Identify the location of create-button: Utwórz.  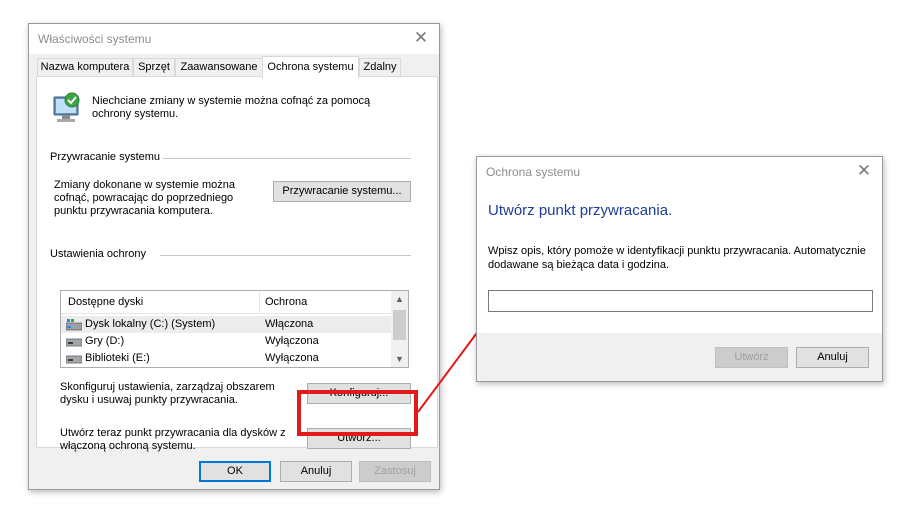
(751, 357).